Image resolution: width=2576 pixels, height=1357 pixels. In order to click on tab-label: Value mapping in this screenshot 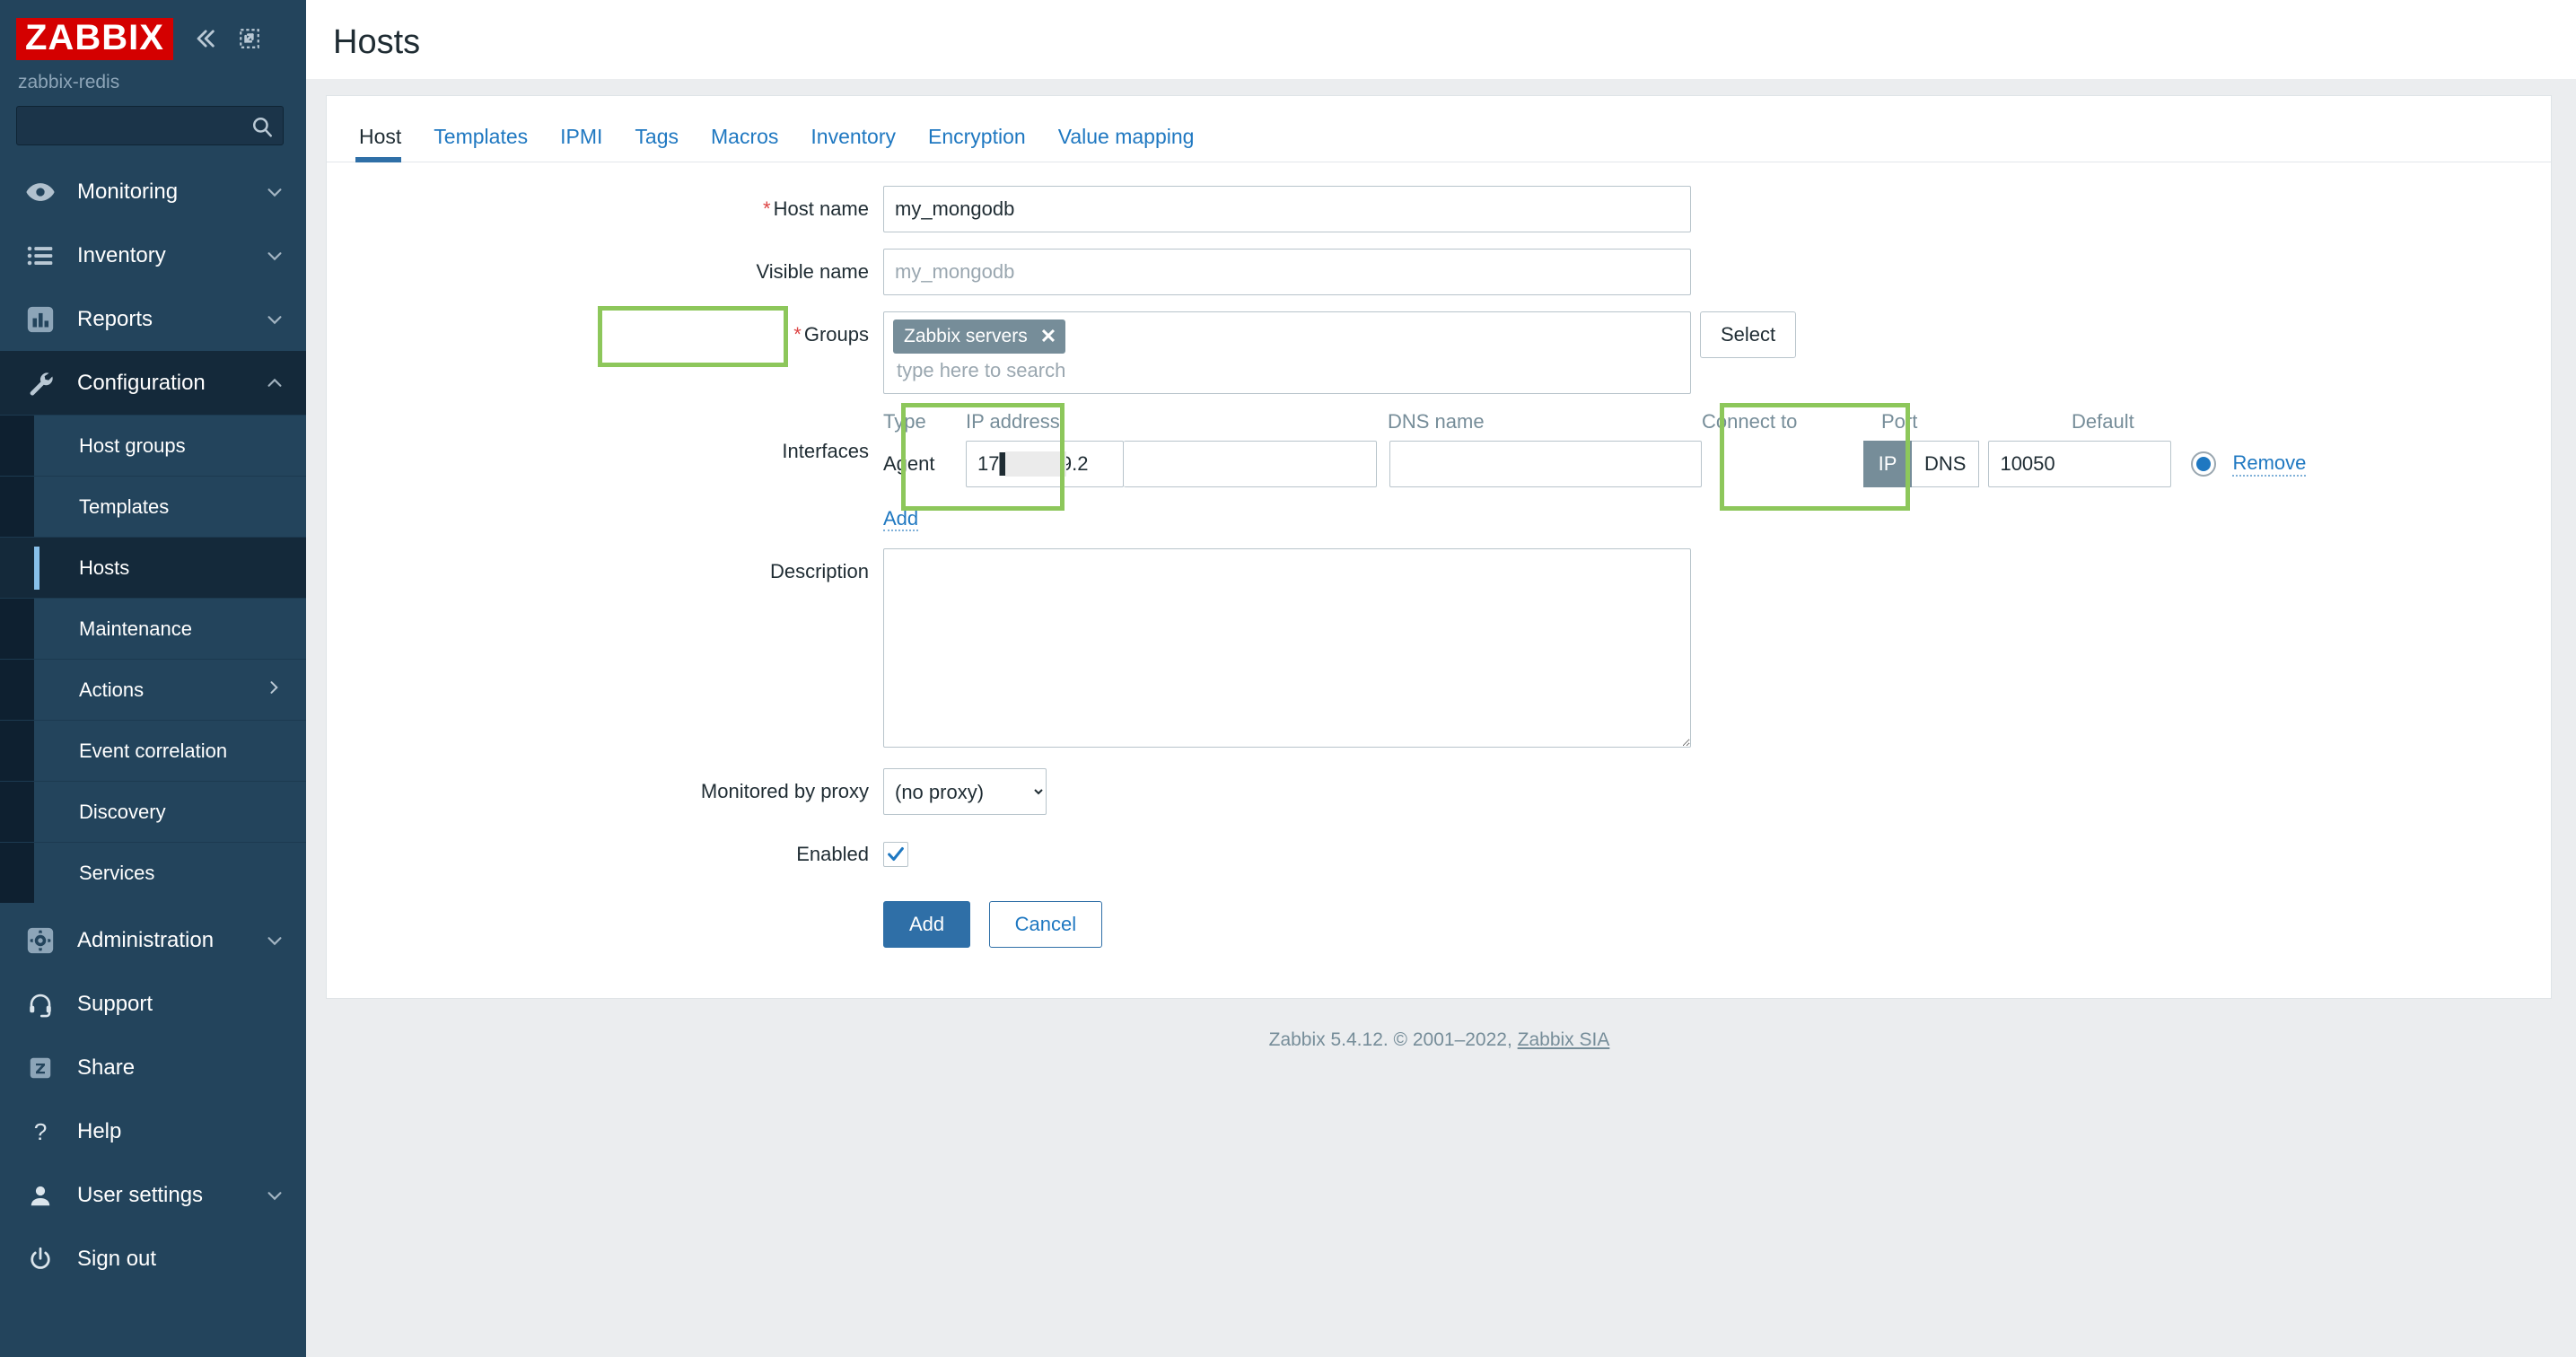, I will do `click(1126, 136)`.